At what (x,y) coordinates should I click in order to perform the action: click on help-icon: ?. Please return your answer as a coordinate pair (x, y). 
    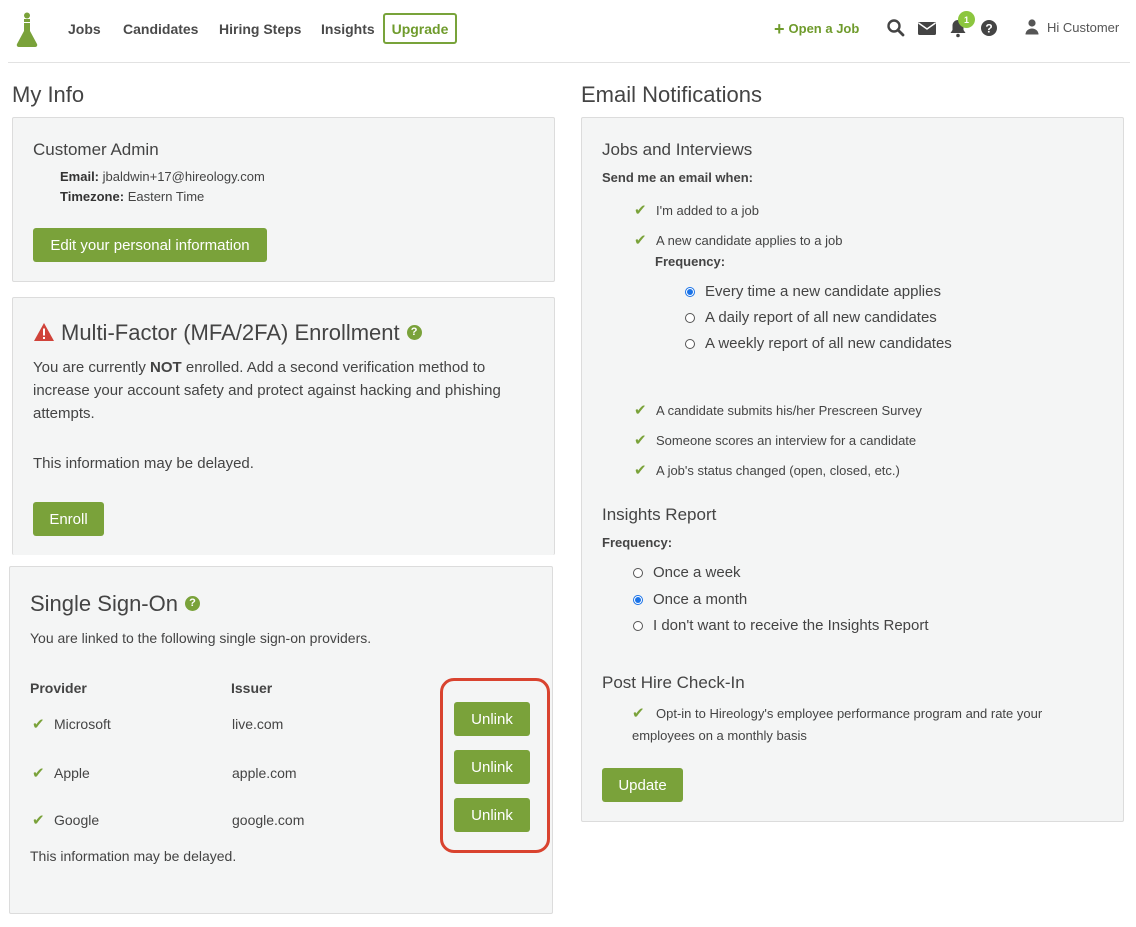
    Looking at the image, I should click on (989, 28).